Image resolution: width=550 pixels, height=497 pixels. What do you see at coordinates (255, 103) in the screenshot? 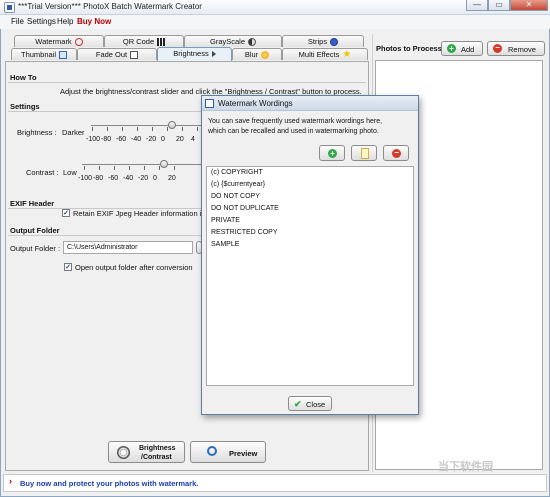
I see `dialog-title: Watermark Wordings` at bounding box center [255, 103].